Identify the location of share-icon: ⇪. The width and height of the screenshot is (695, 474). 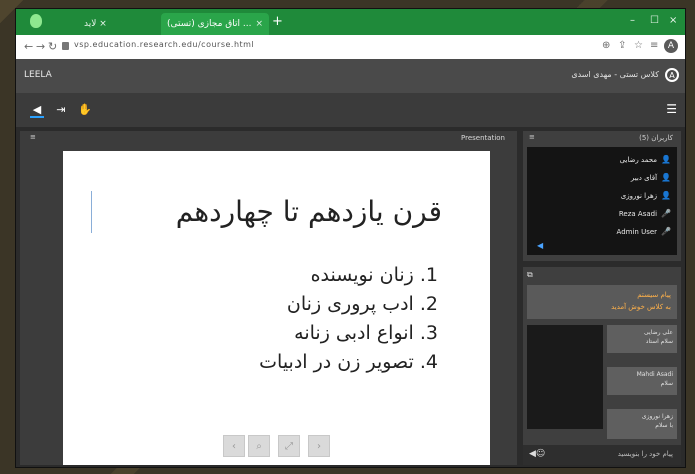
(622, 45).